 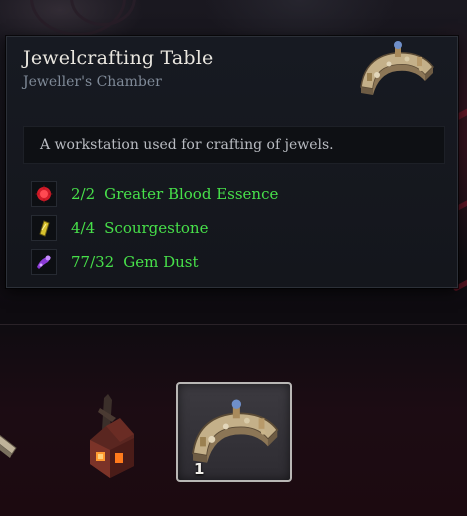 I want to click on gem-dust-icon, so click(x=44, y=262).